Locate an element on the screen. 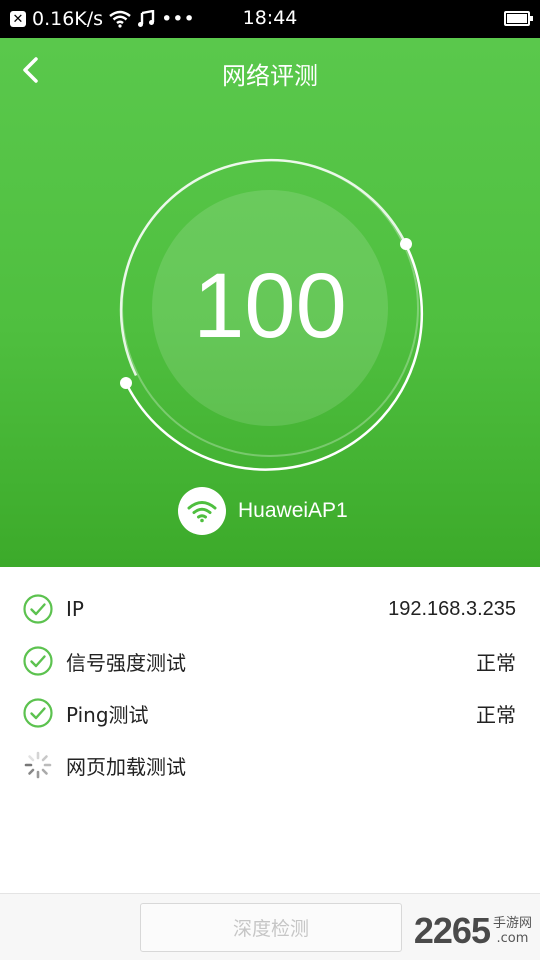 The height and width of the screenshot is (960, 540). watermark-text-block: 手游网 .com is located at coordinates (512, 931).